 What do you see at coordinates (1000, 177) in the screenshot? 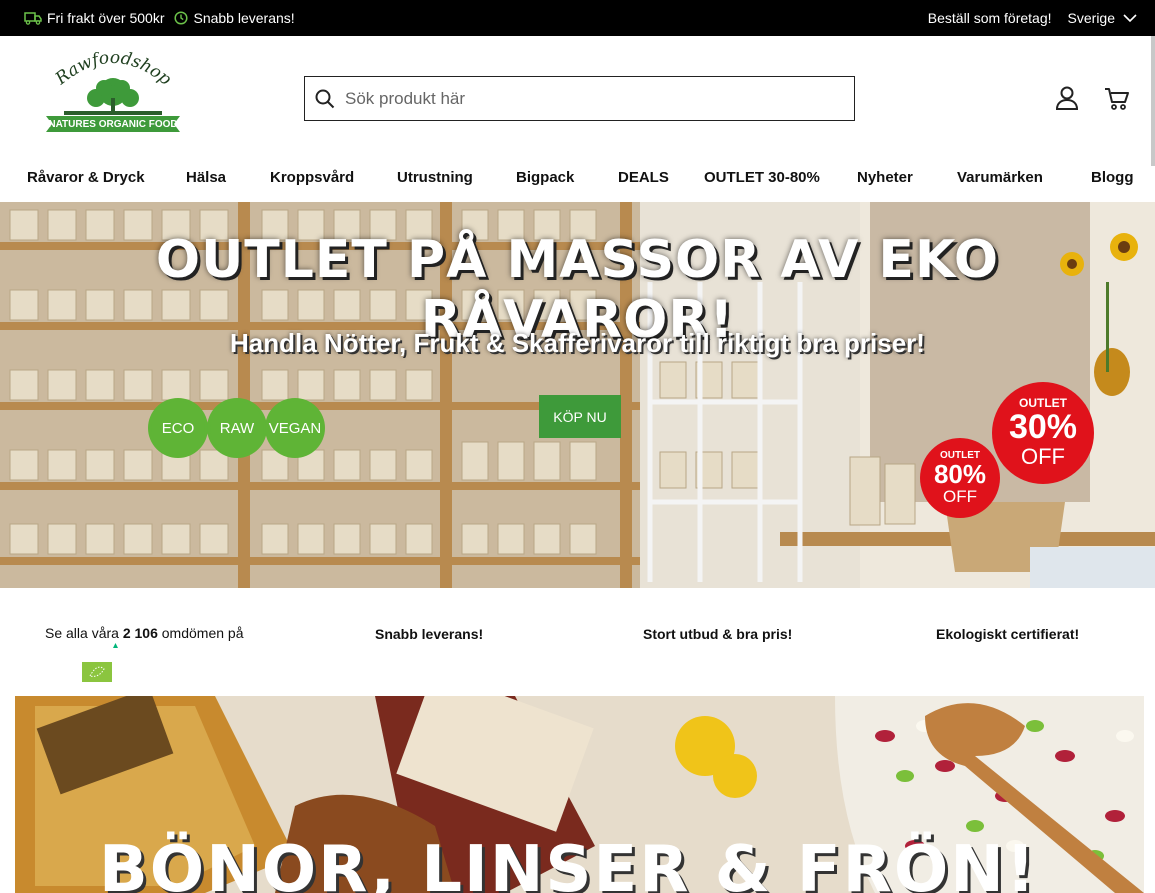
I see `nav-item-varumarken: Varumärken` at bounding box center [1000, 177].